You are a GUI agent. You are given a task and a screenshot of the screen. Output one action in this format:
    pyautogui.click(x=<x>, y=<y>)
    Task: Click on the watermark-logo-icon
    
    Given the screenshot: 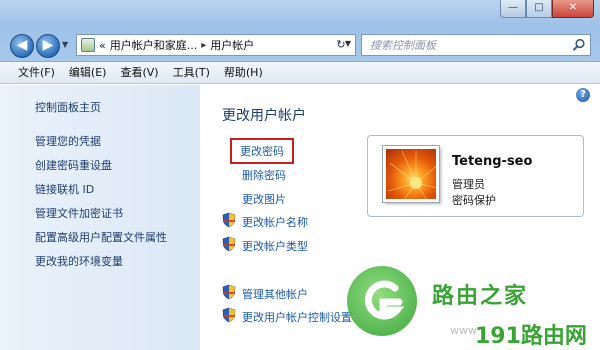 What is the action you would take?
    pyautogui.click(x=382, y=301)
    